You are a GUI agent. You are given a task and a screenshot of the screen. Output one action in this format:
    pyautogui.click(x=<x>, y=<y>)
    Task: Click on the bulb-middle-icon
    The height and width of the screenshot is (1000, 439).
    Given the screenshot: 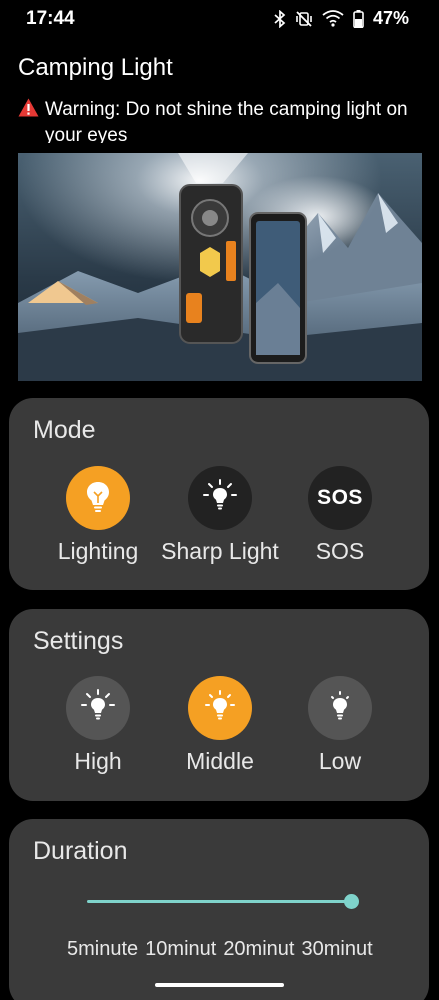 What is the action you would take?
    pyautogui.click(x=220, y=708)
    